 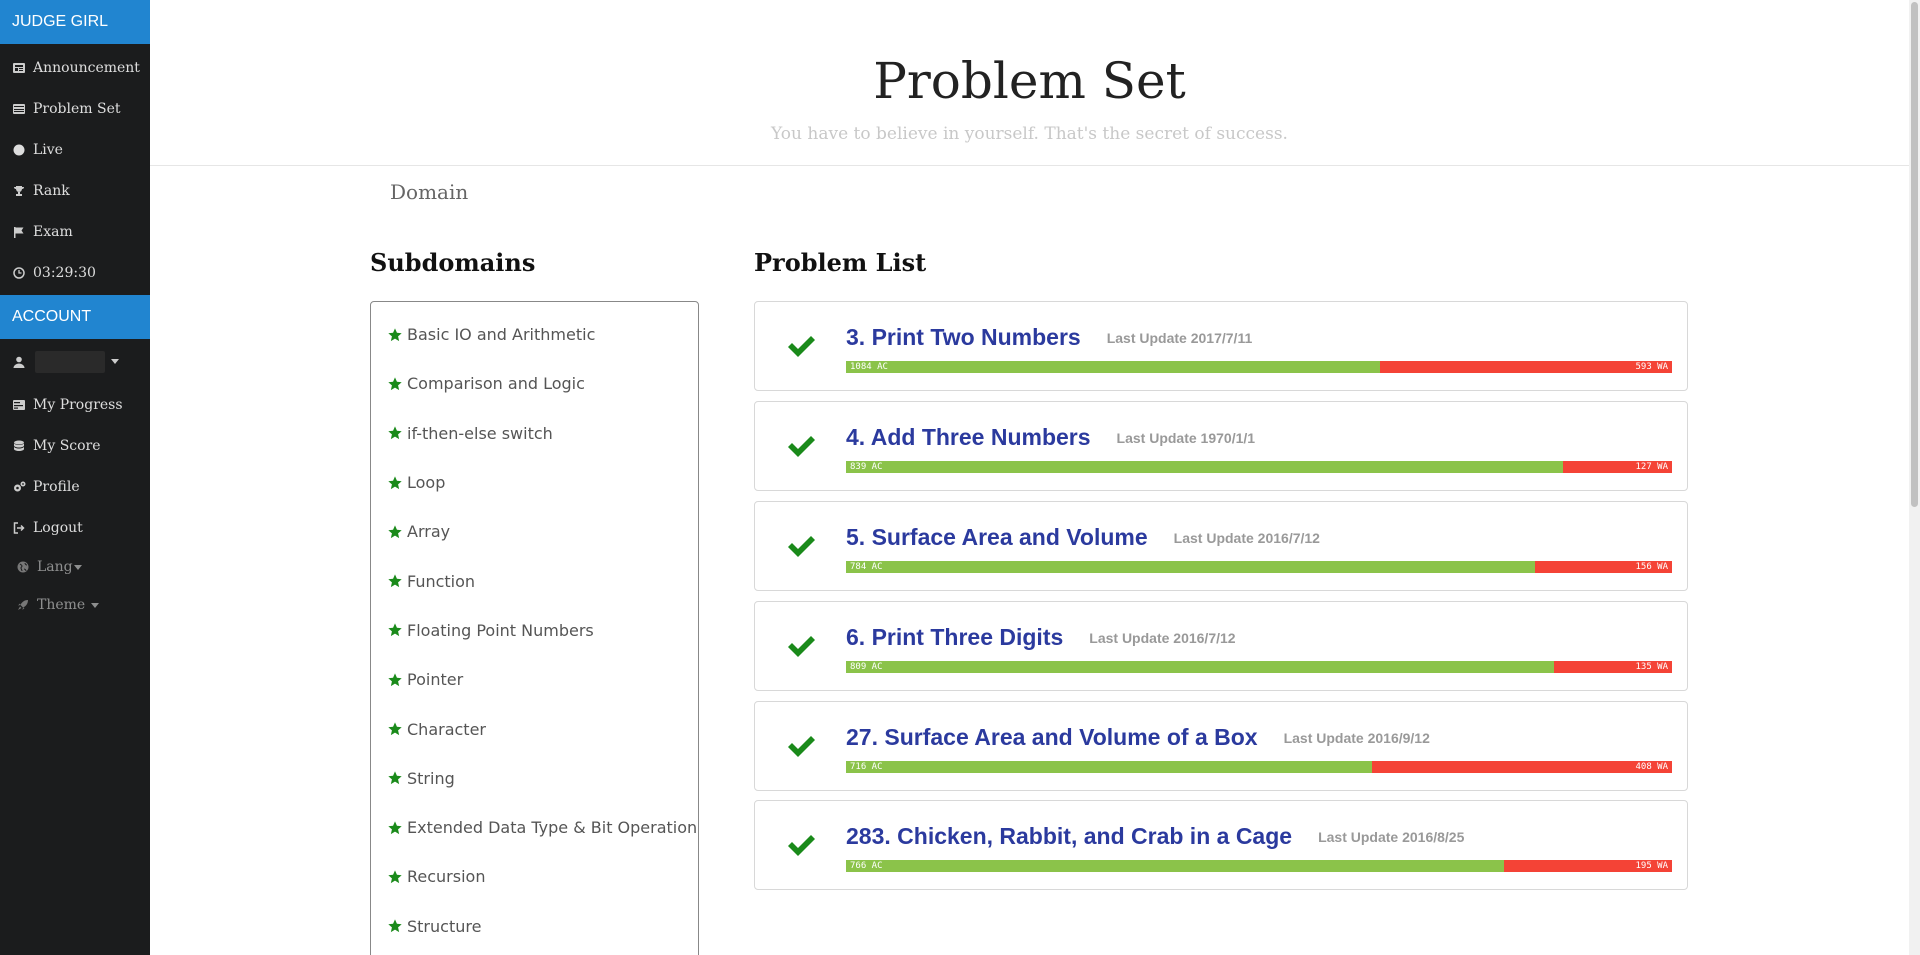 What do you see at coordinates (869, 367) in the screenshot?
I see `ac-count: 1084 AC` at bounding box center [869, 367].